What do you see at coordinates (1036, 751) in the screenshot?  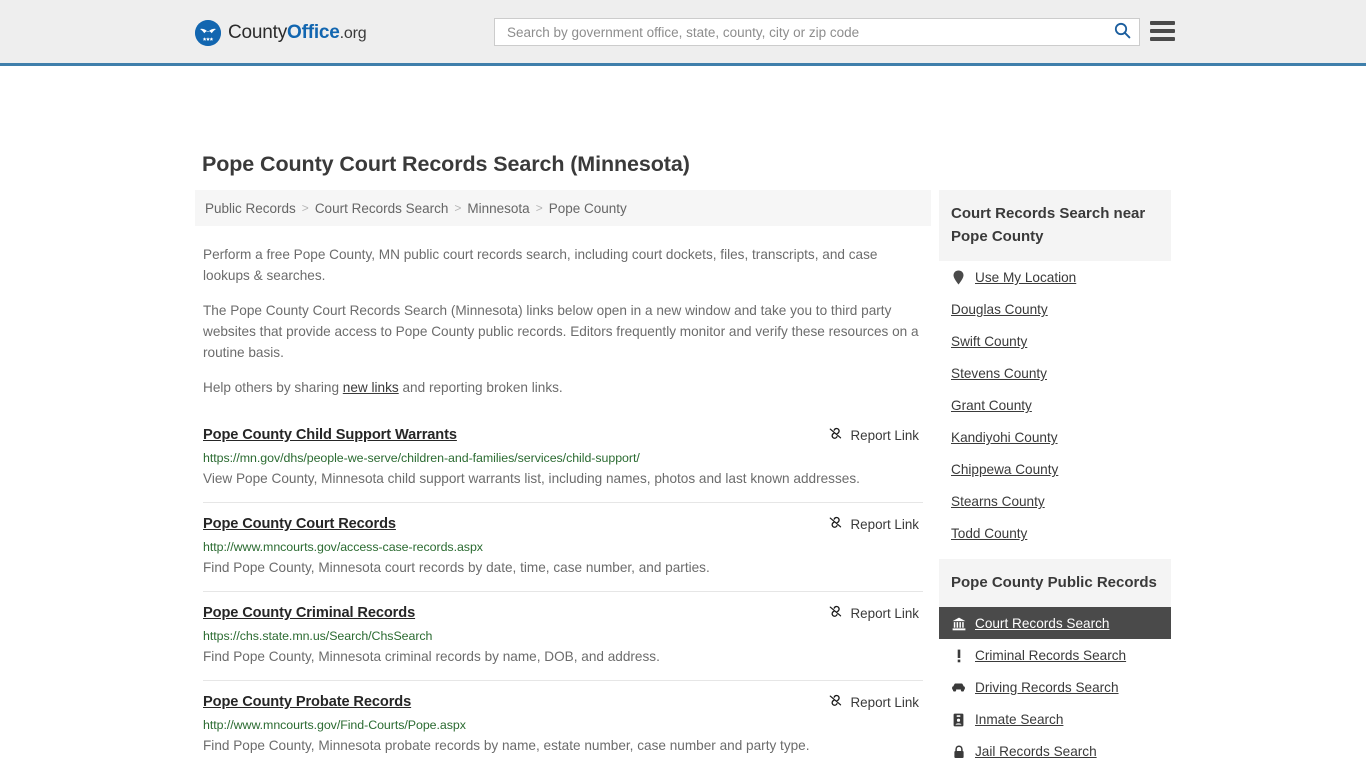 I see `sidebar-item-label: Jail Records Search` at bounding box center [1036, 751].